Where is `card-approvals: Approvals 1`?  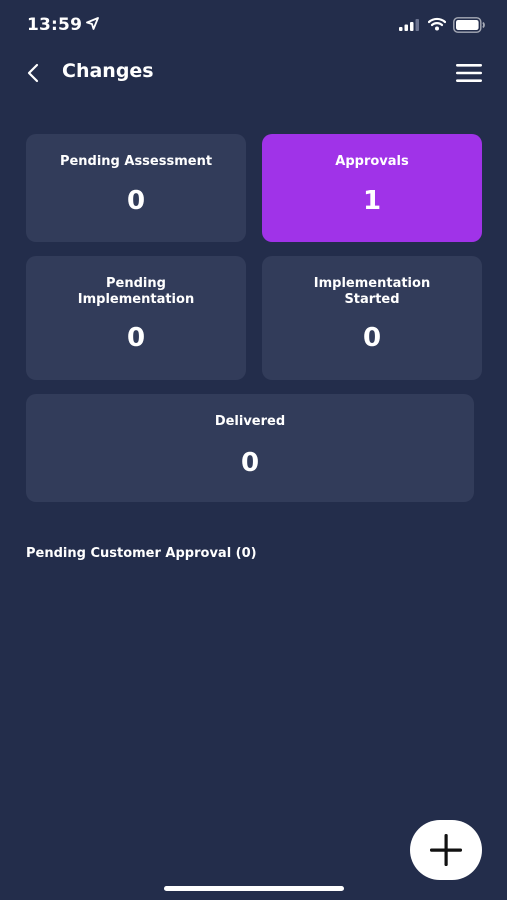 card-approvals: Approvals 1 is located at coordinates (372, 188).